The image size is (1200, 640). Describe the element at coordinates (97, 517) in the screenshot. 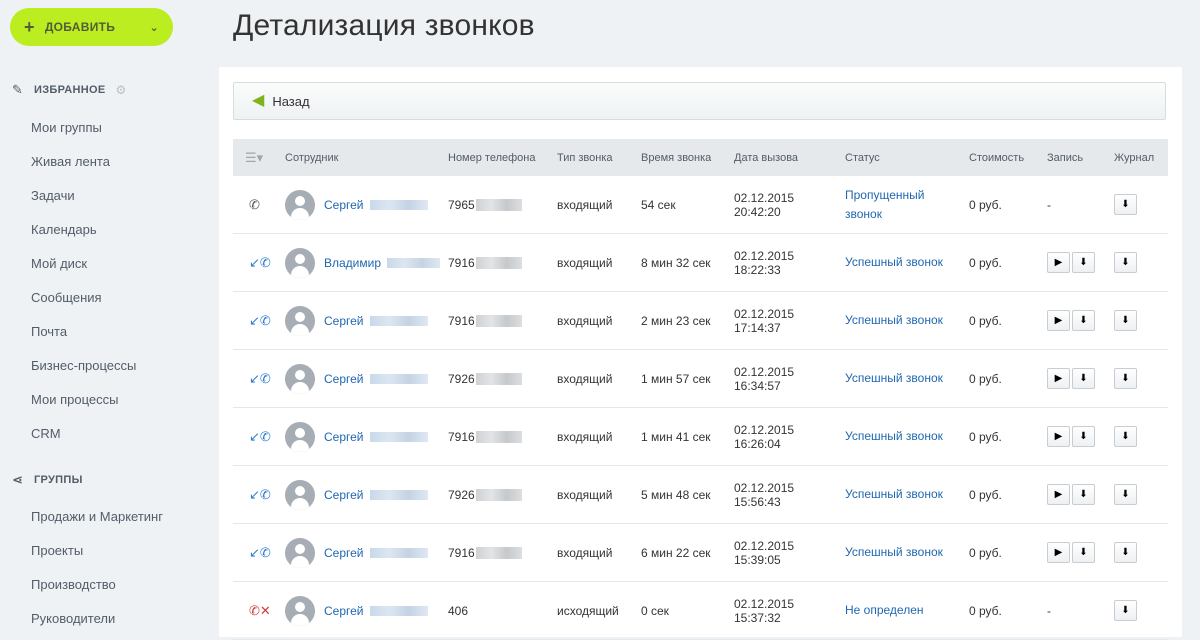

I see `sidebar-item-sales-marketing: Продажи и Маркетинг` at that location.